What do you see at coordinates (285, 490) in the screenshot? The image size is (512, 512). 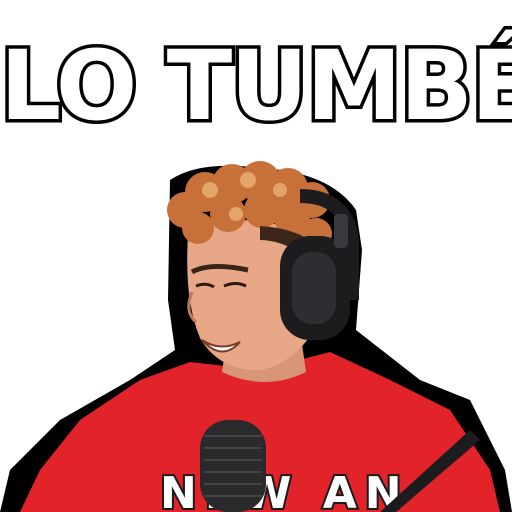 I see `shirt-print: NEW AN` at bounding box center [285, 490].